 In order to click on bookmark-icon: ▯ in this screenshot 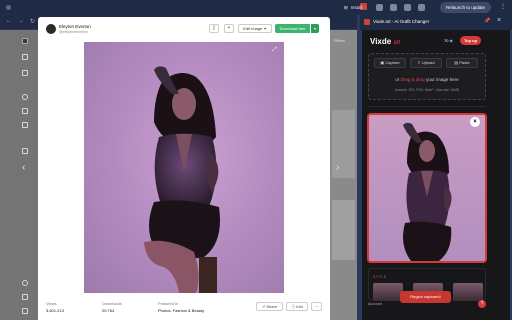, I will do `click(214, 28)`.